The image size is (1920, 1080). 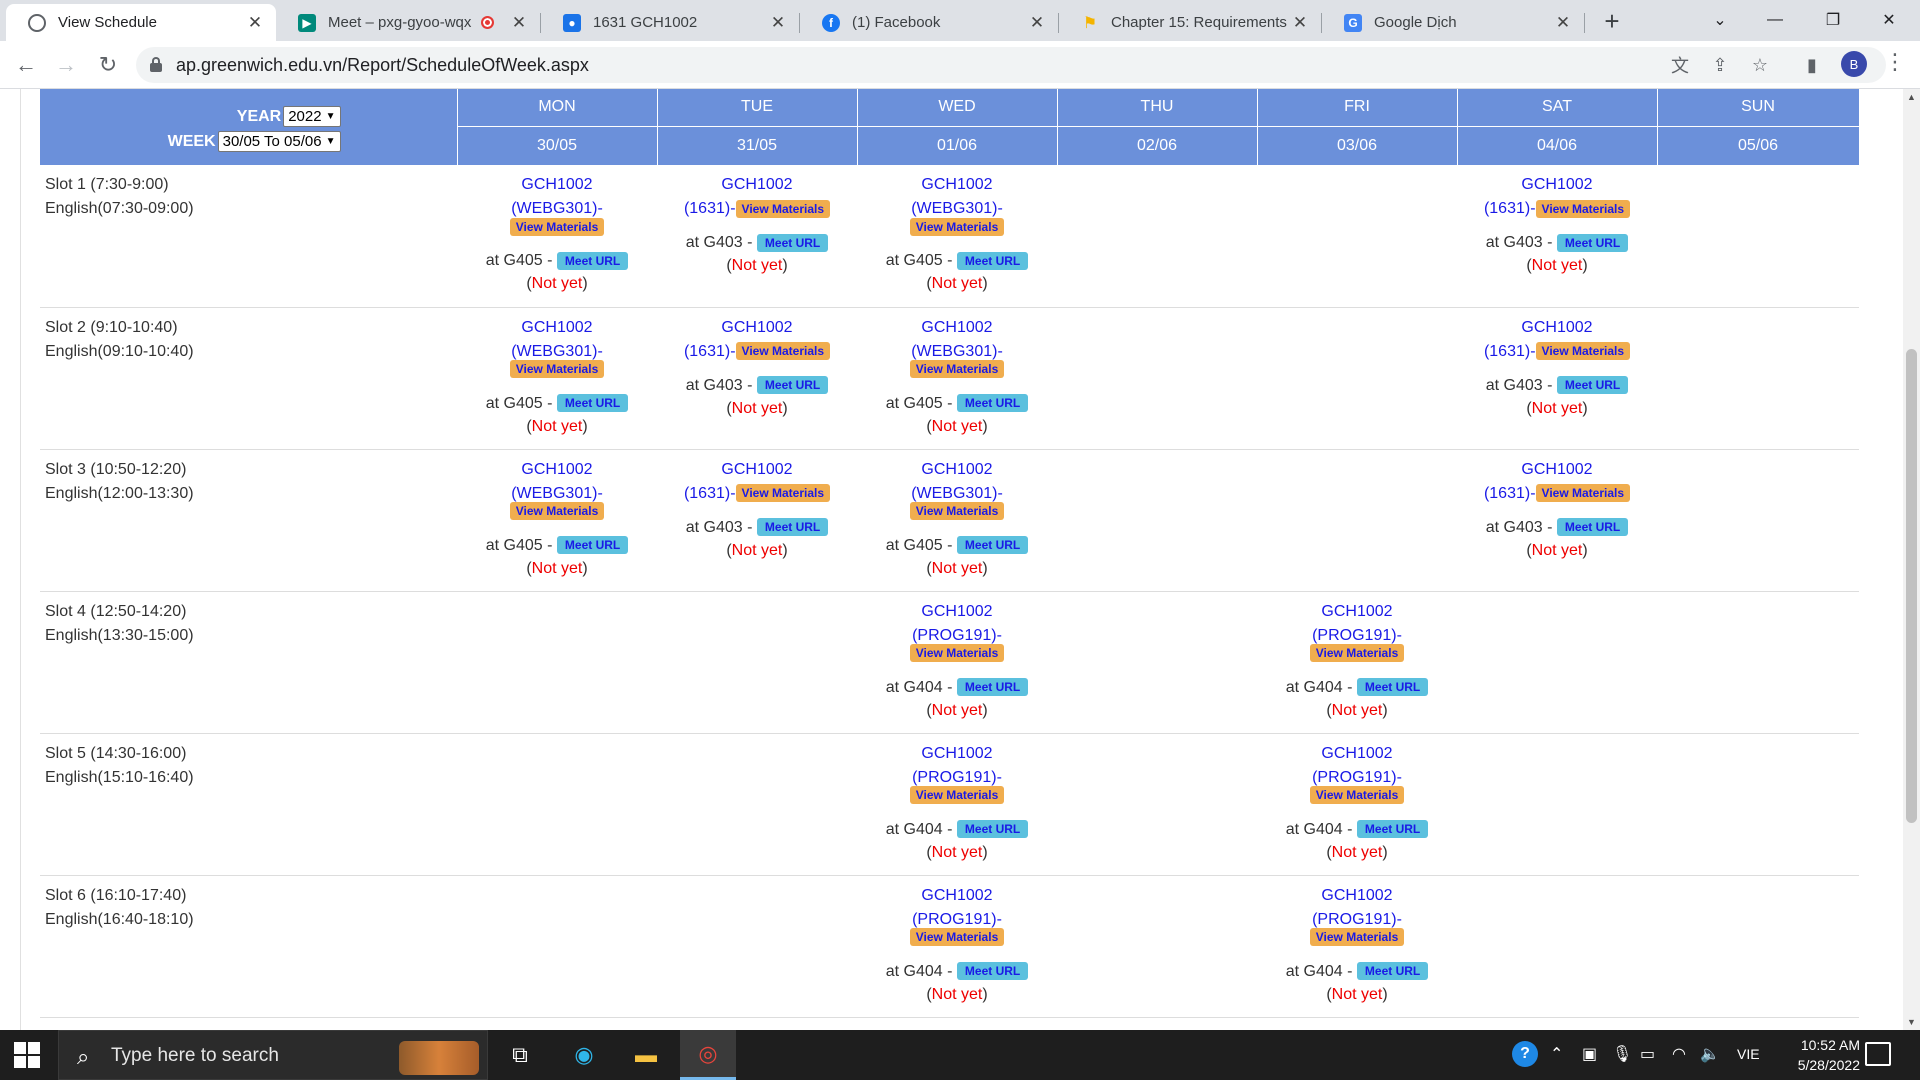 I want to click on window-close-button: ✕, so click(x=1889, y=20).